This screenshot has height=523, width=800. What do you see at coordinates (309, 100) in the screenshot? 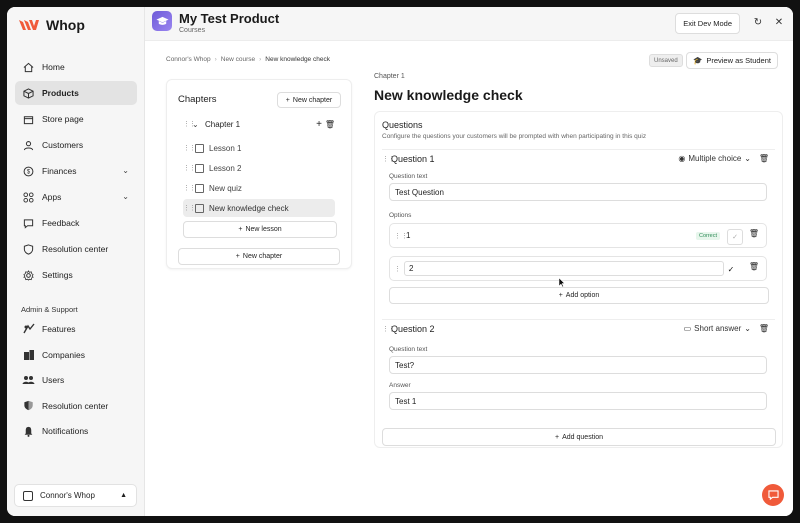
I see `new-chapter-button: + New chapter` at bounding box center [309, 100].